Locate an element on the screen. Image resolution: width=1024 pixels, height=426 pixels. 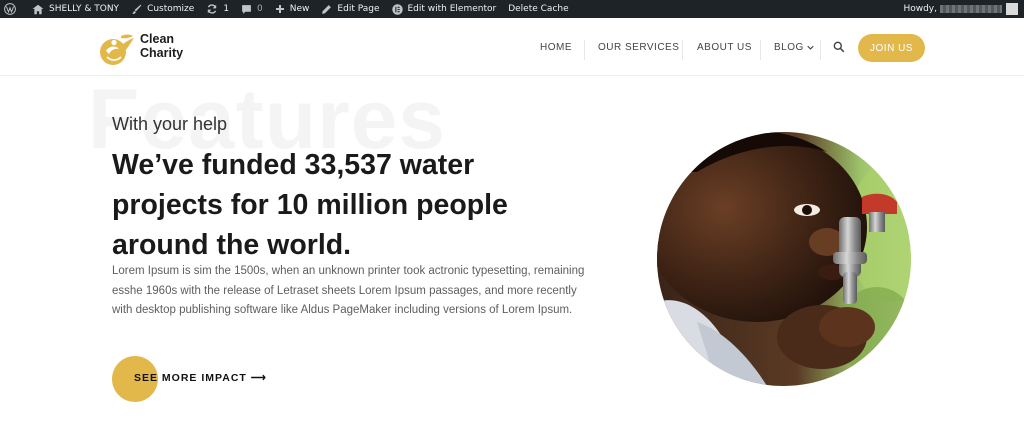
wordpress-icon is located at coordinates (10, 9).